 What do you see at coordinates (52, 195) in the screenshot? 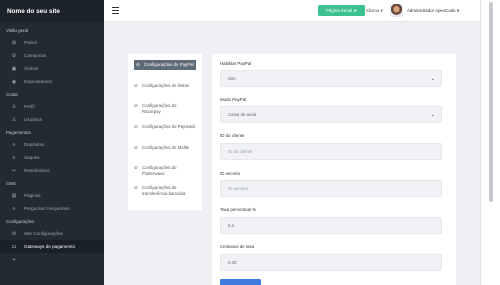
I see `sidebar-item-paginas: ▤ Páginas` at bounding box center [52, 195].